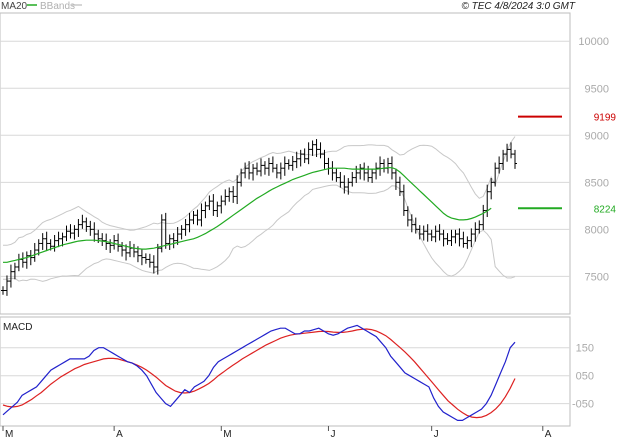  I want to click on macd-tick-label: -050, so click(583, 405).